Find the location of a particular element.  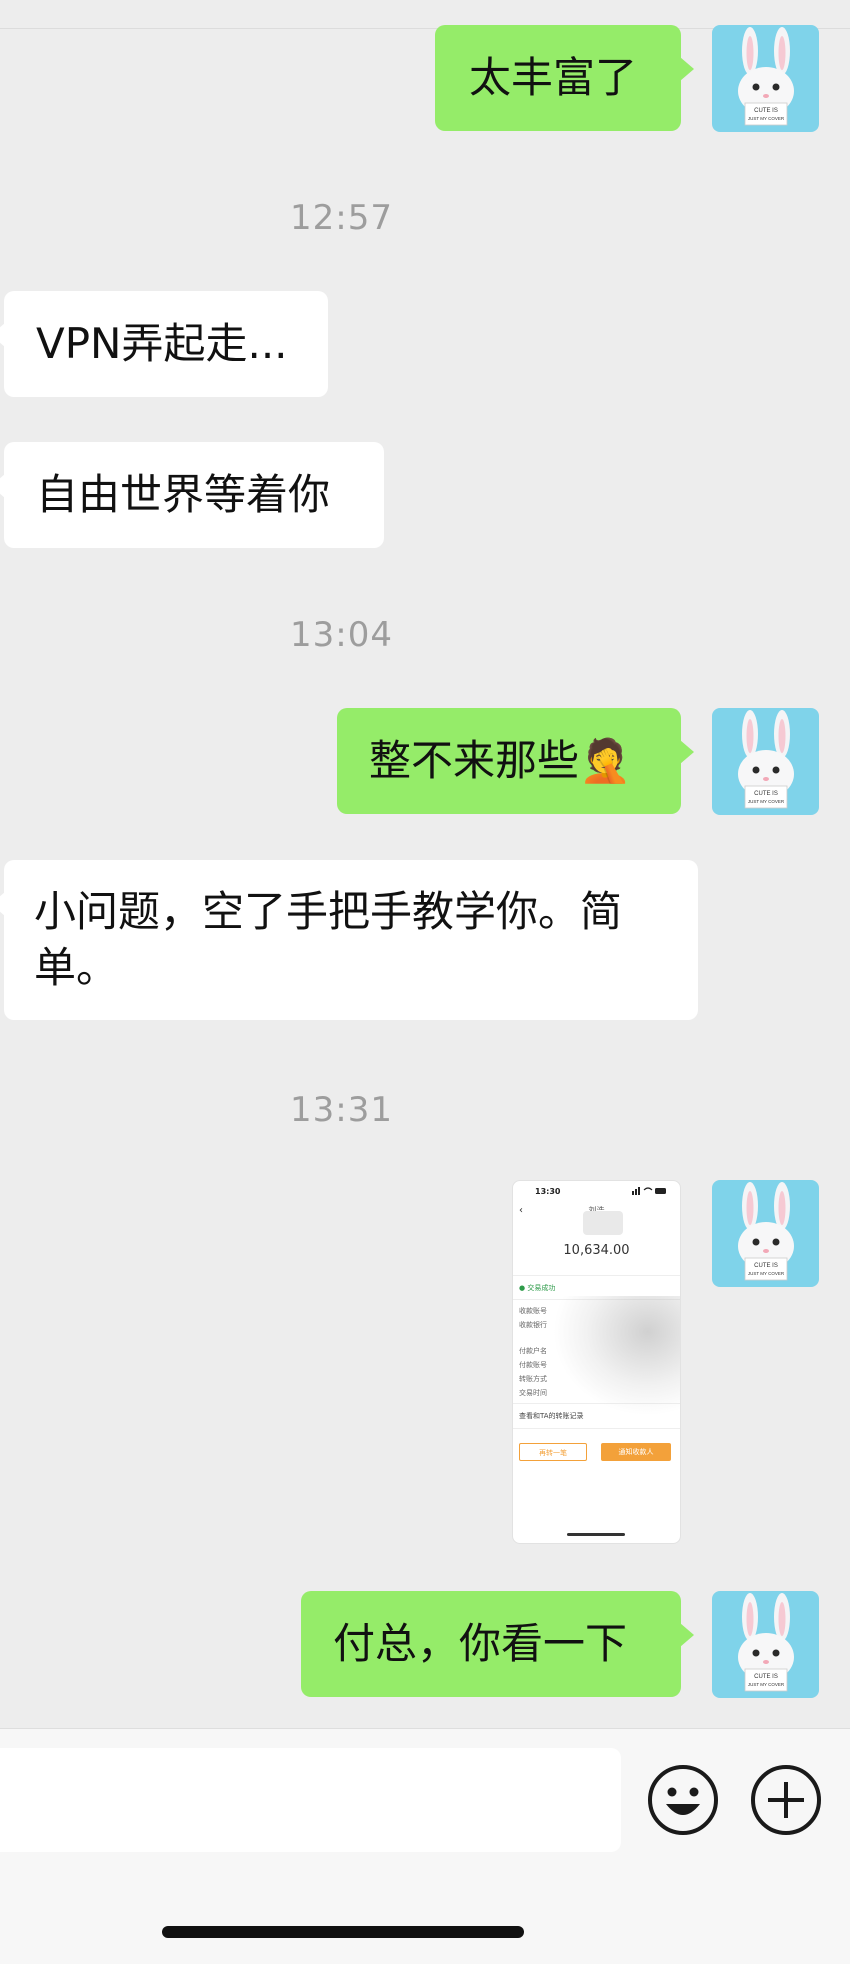

blur-patch is located at coordinates (603, 1223).